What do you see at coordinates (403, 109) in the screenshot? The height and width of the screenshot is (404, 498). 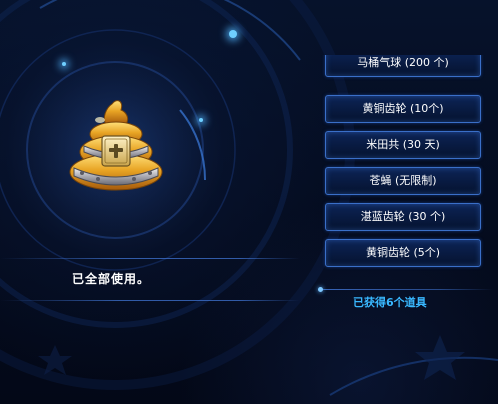 I see `reward-item-button: 黄铜齿轮 (10个)` at bounding box center [403, 109].